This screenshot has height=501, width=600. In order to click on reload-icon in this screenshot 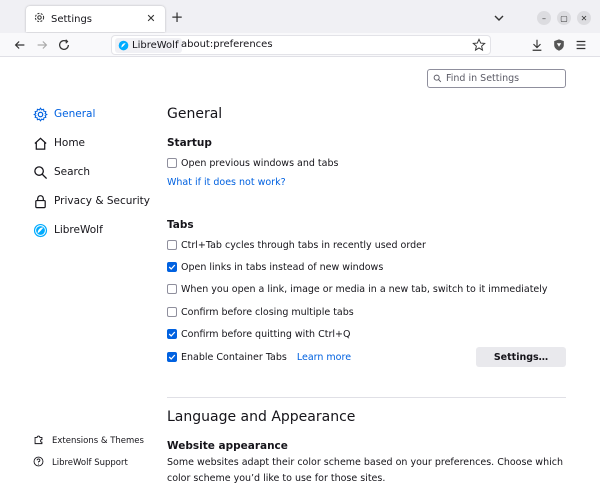, I will do `click(64, 44)`.